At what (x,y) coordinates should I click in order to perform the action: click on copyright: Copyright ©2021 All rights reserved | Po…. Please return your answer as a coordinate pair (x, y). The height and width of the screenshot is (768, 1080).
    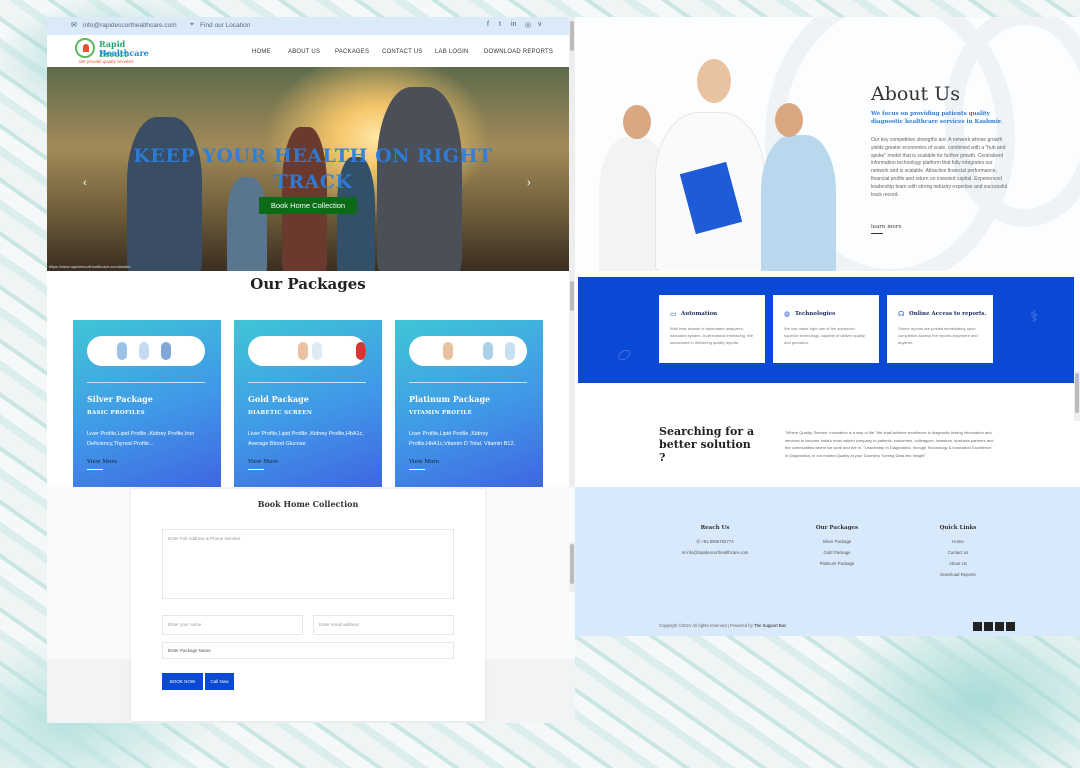
    Looking at the image, I should click on (722, 625).